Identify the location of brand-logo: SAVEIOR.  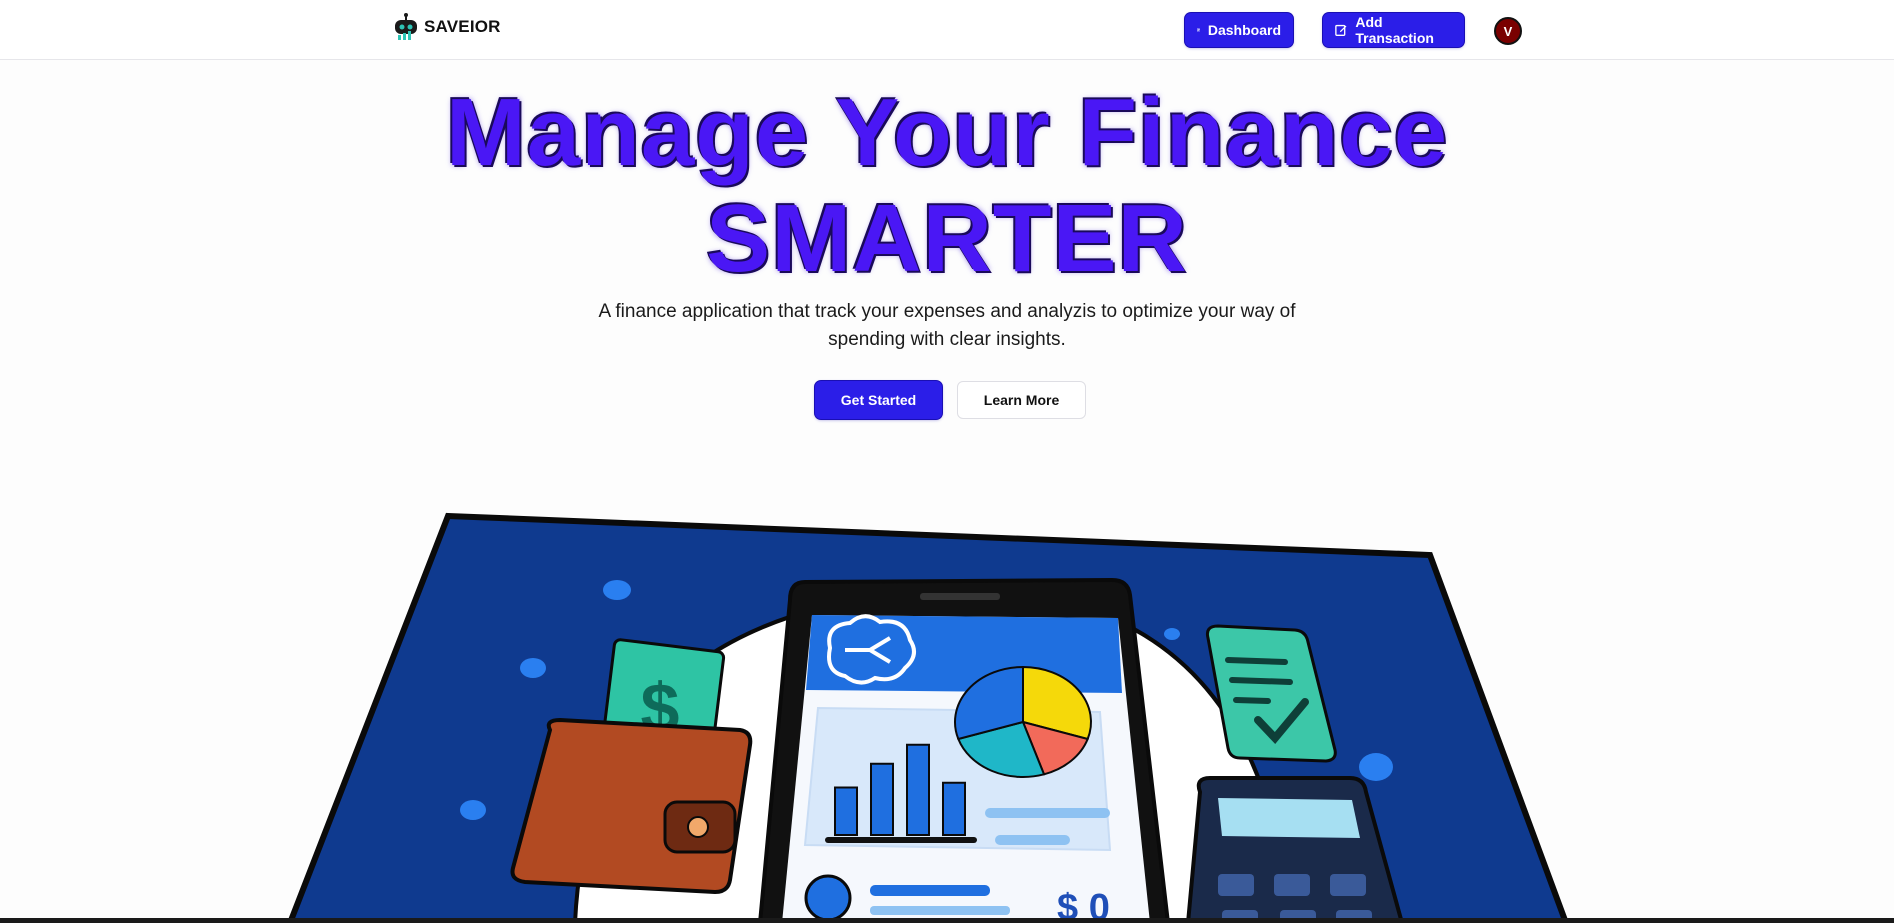
(446, 27).